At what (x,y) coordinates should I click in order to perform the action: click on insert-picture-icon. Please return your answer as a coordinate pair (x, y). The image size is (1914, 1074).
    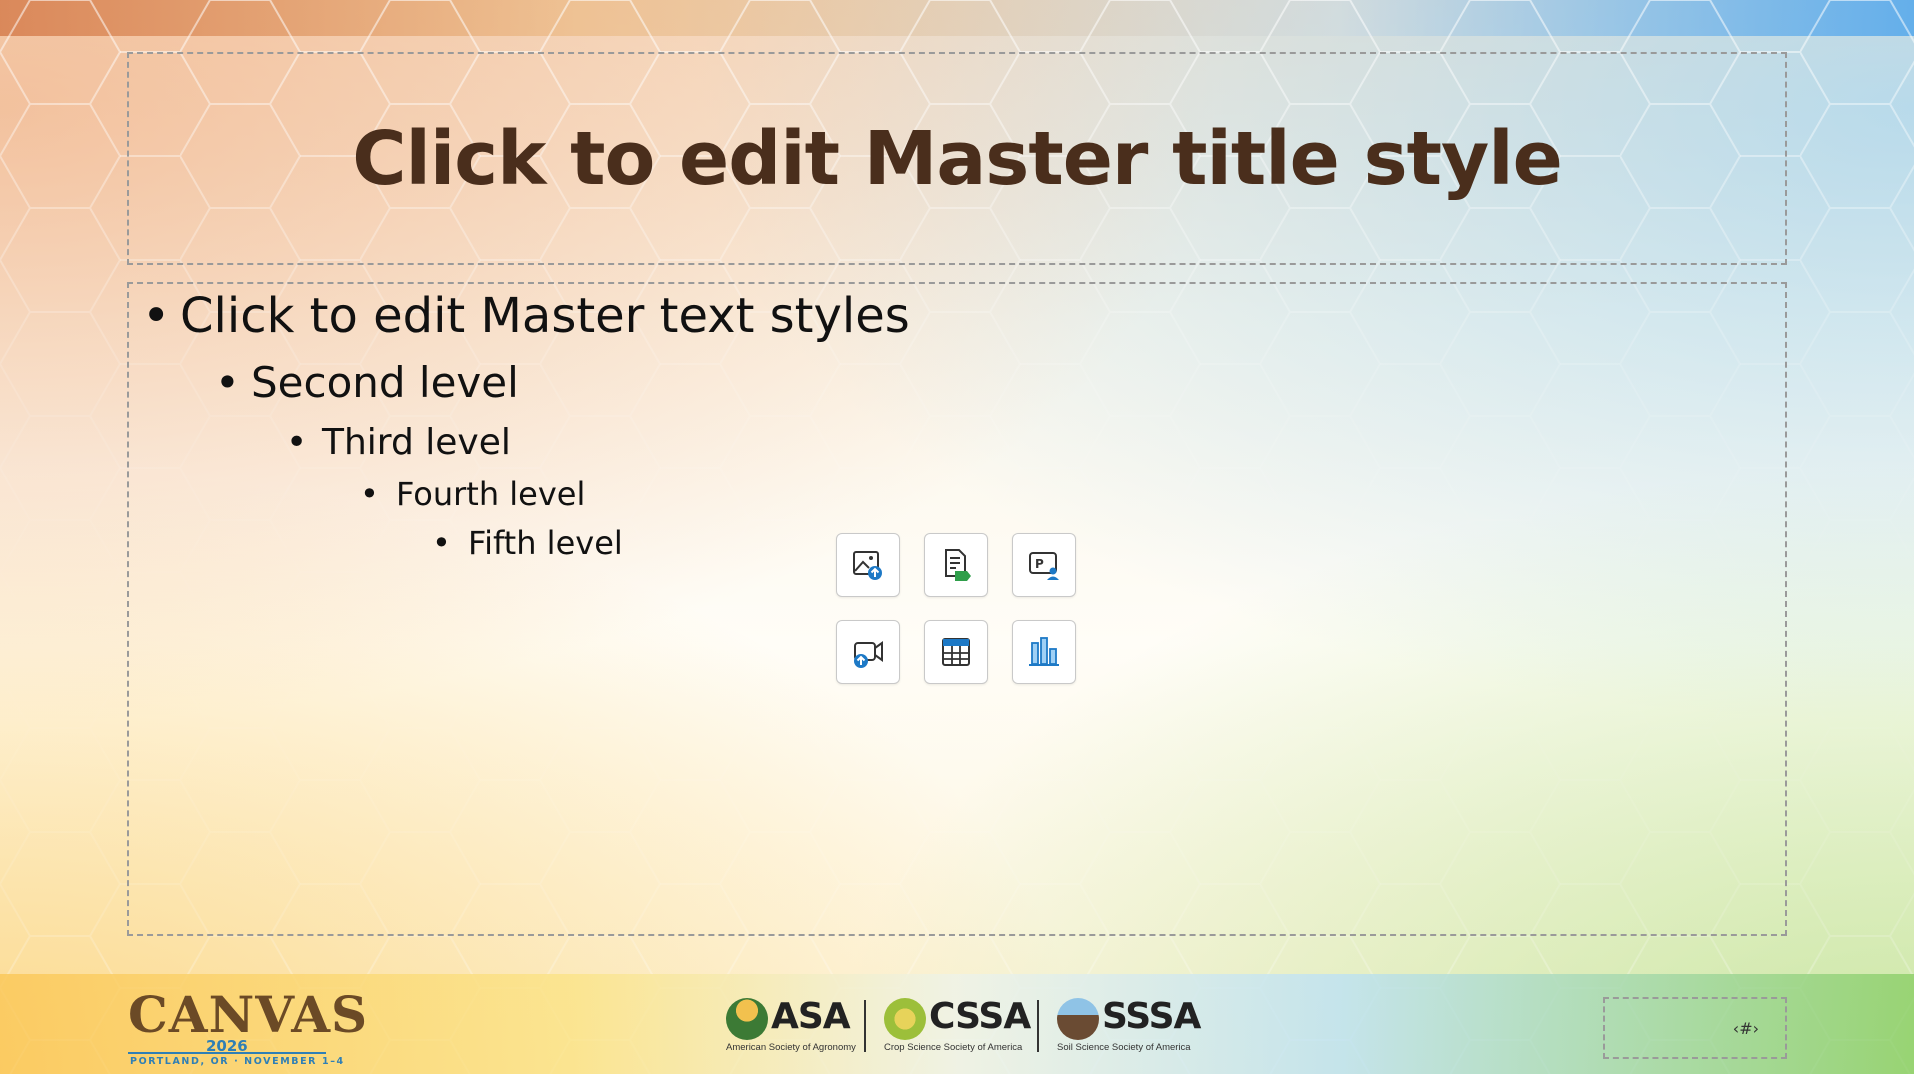
    Looking at the image, I should click on (867, 565).